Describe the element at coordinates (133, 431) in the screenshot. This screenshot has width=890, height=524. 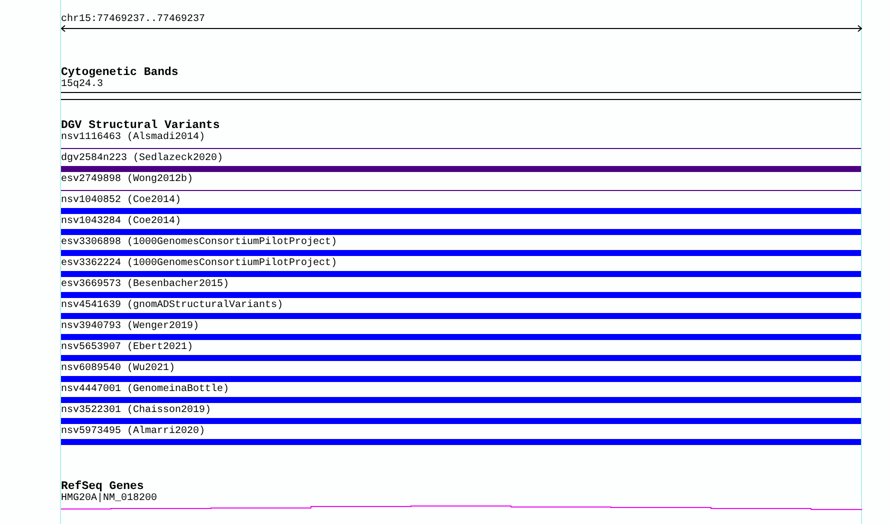
I see `feature-label: nsv5973495 (Almarri2020)` at that location.